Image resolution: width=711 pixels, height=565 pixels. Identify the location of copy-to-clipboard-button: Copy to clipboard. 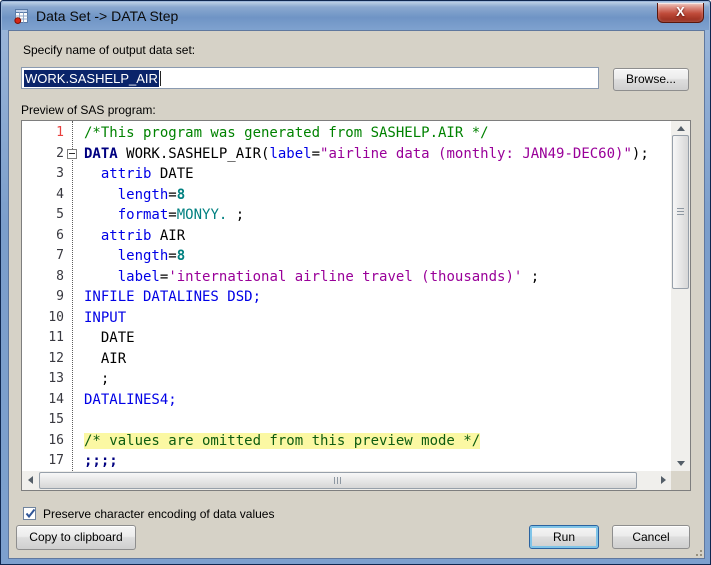
(76, 537).